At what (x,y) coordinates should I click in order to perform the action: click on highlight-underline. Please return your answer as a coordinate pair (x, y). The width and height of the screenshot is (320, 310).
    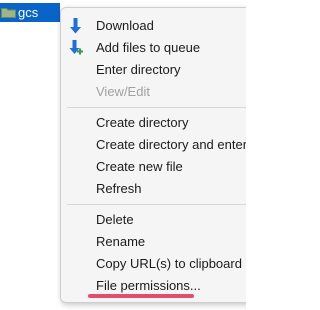
    Looking at the image, I should click on (141, 296).